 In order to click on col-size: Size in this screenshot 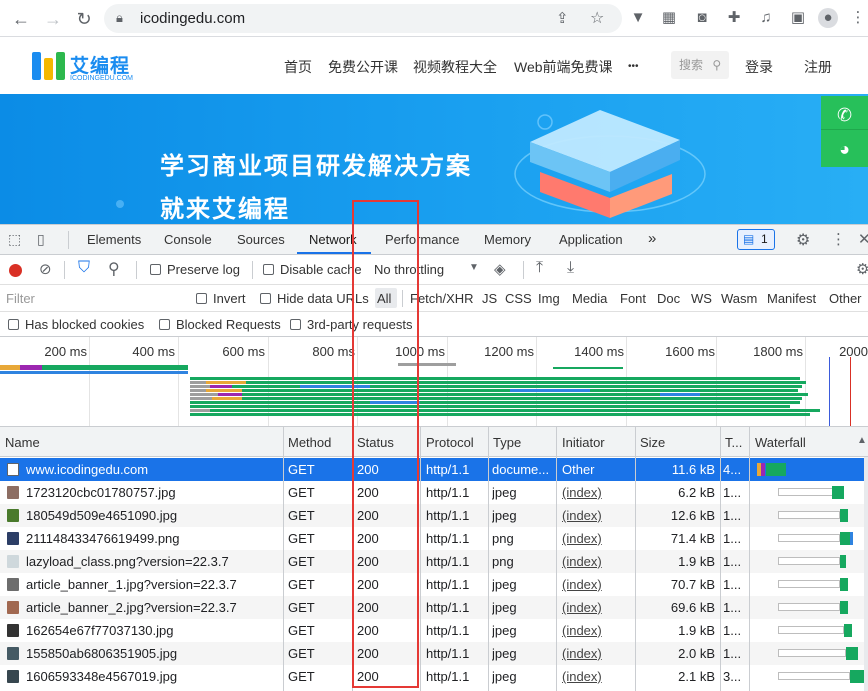, I will do `click(652, 442)`.